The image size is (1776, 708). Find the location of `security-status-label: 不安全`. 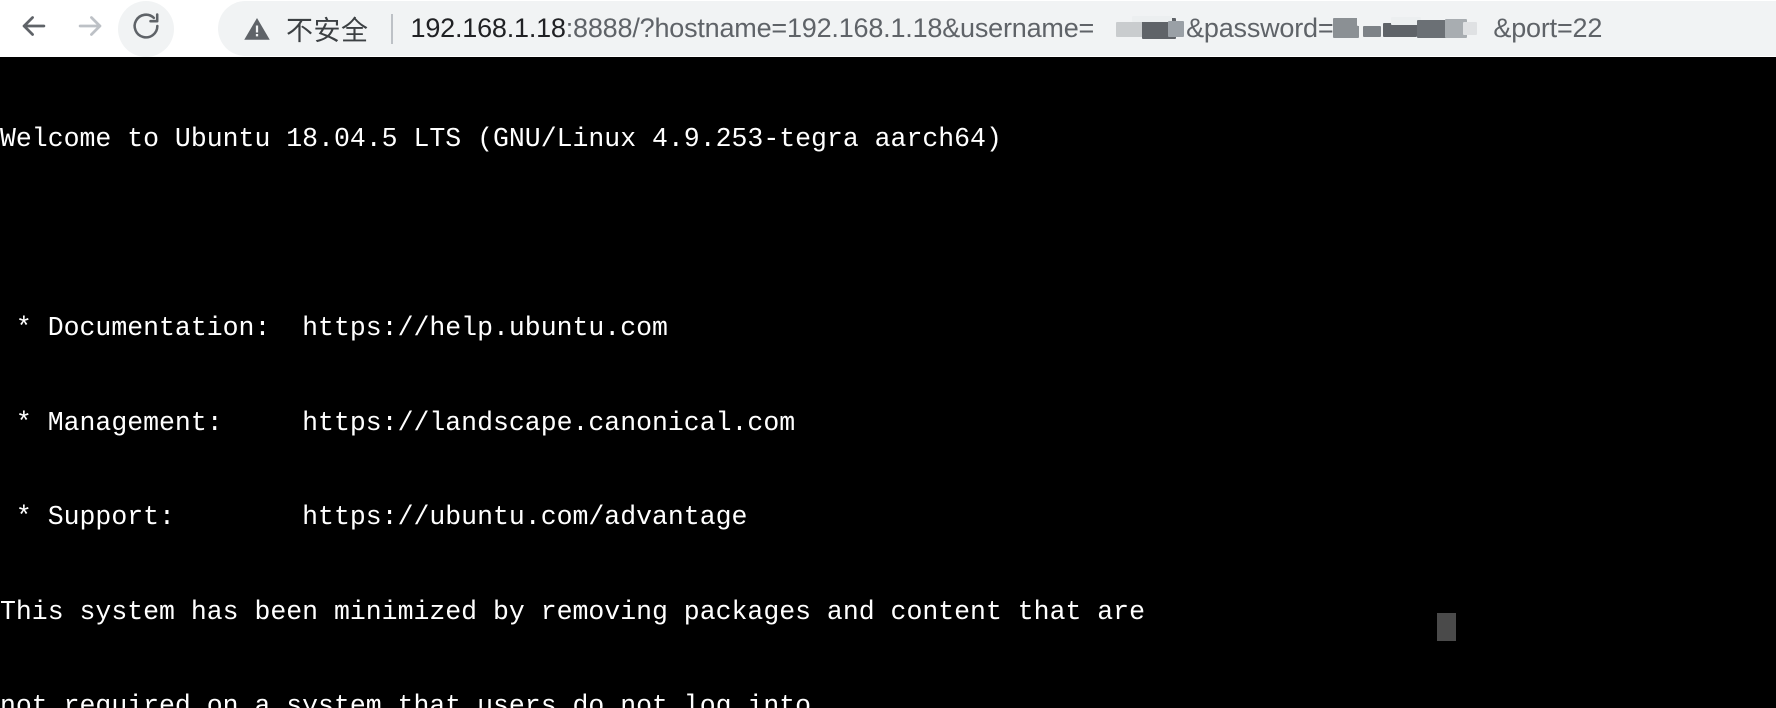

security-status-label: 不安全 is located at coordinates (327, 31).